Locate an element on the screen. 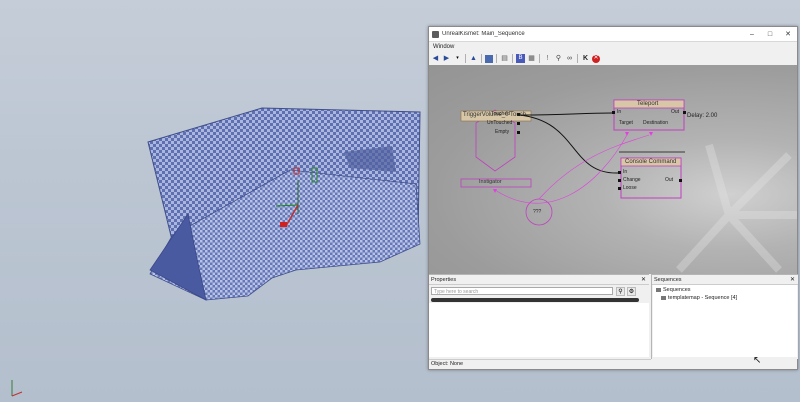 The width and height of the screenshot is (800, 402). teleport-pin-out: Out is located at coordinates (675, 112).